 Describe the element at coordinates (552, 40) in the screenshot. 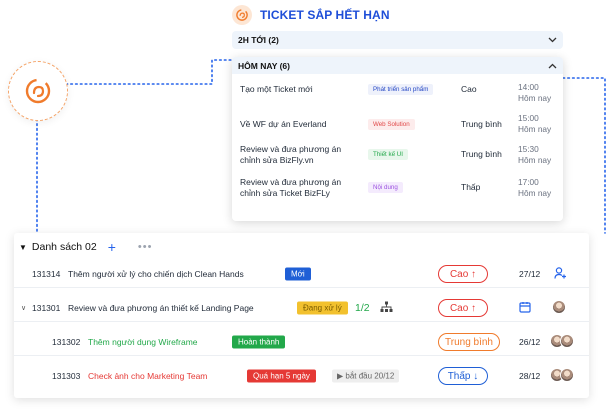

I see `chevron-down-icon` at that location.